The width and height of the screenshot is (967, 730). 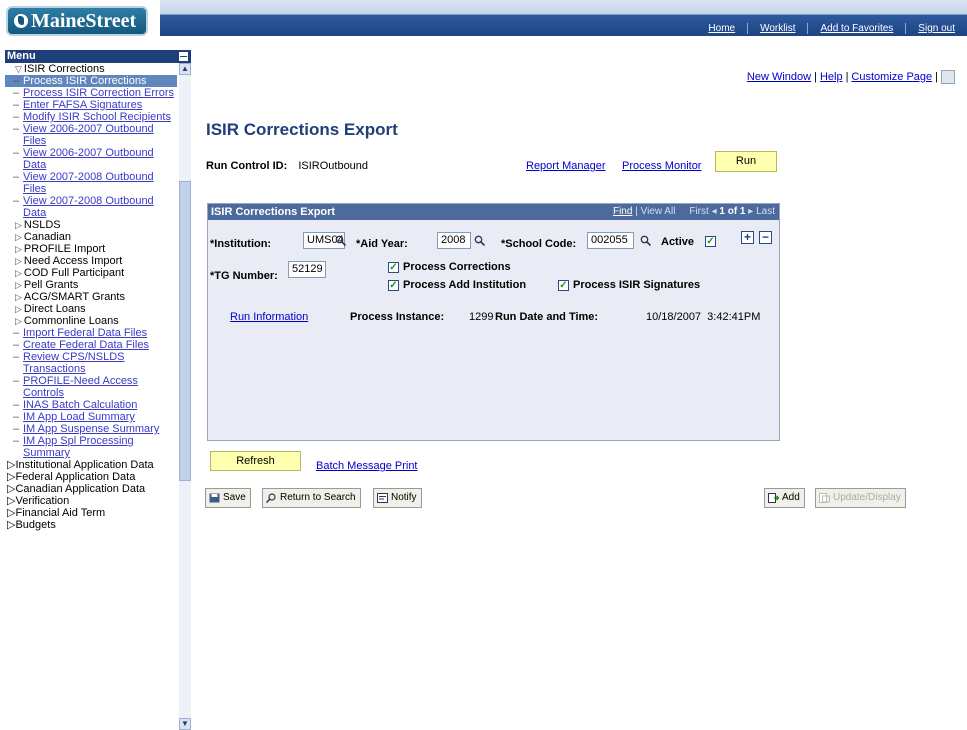 What do you see at coordinates (765, 211) in the screenshot?
I see `last-link: Last` at bounding box center [765, 211].